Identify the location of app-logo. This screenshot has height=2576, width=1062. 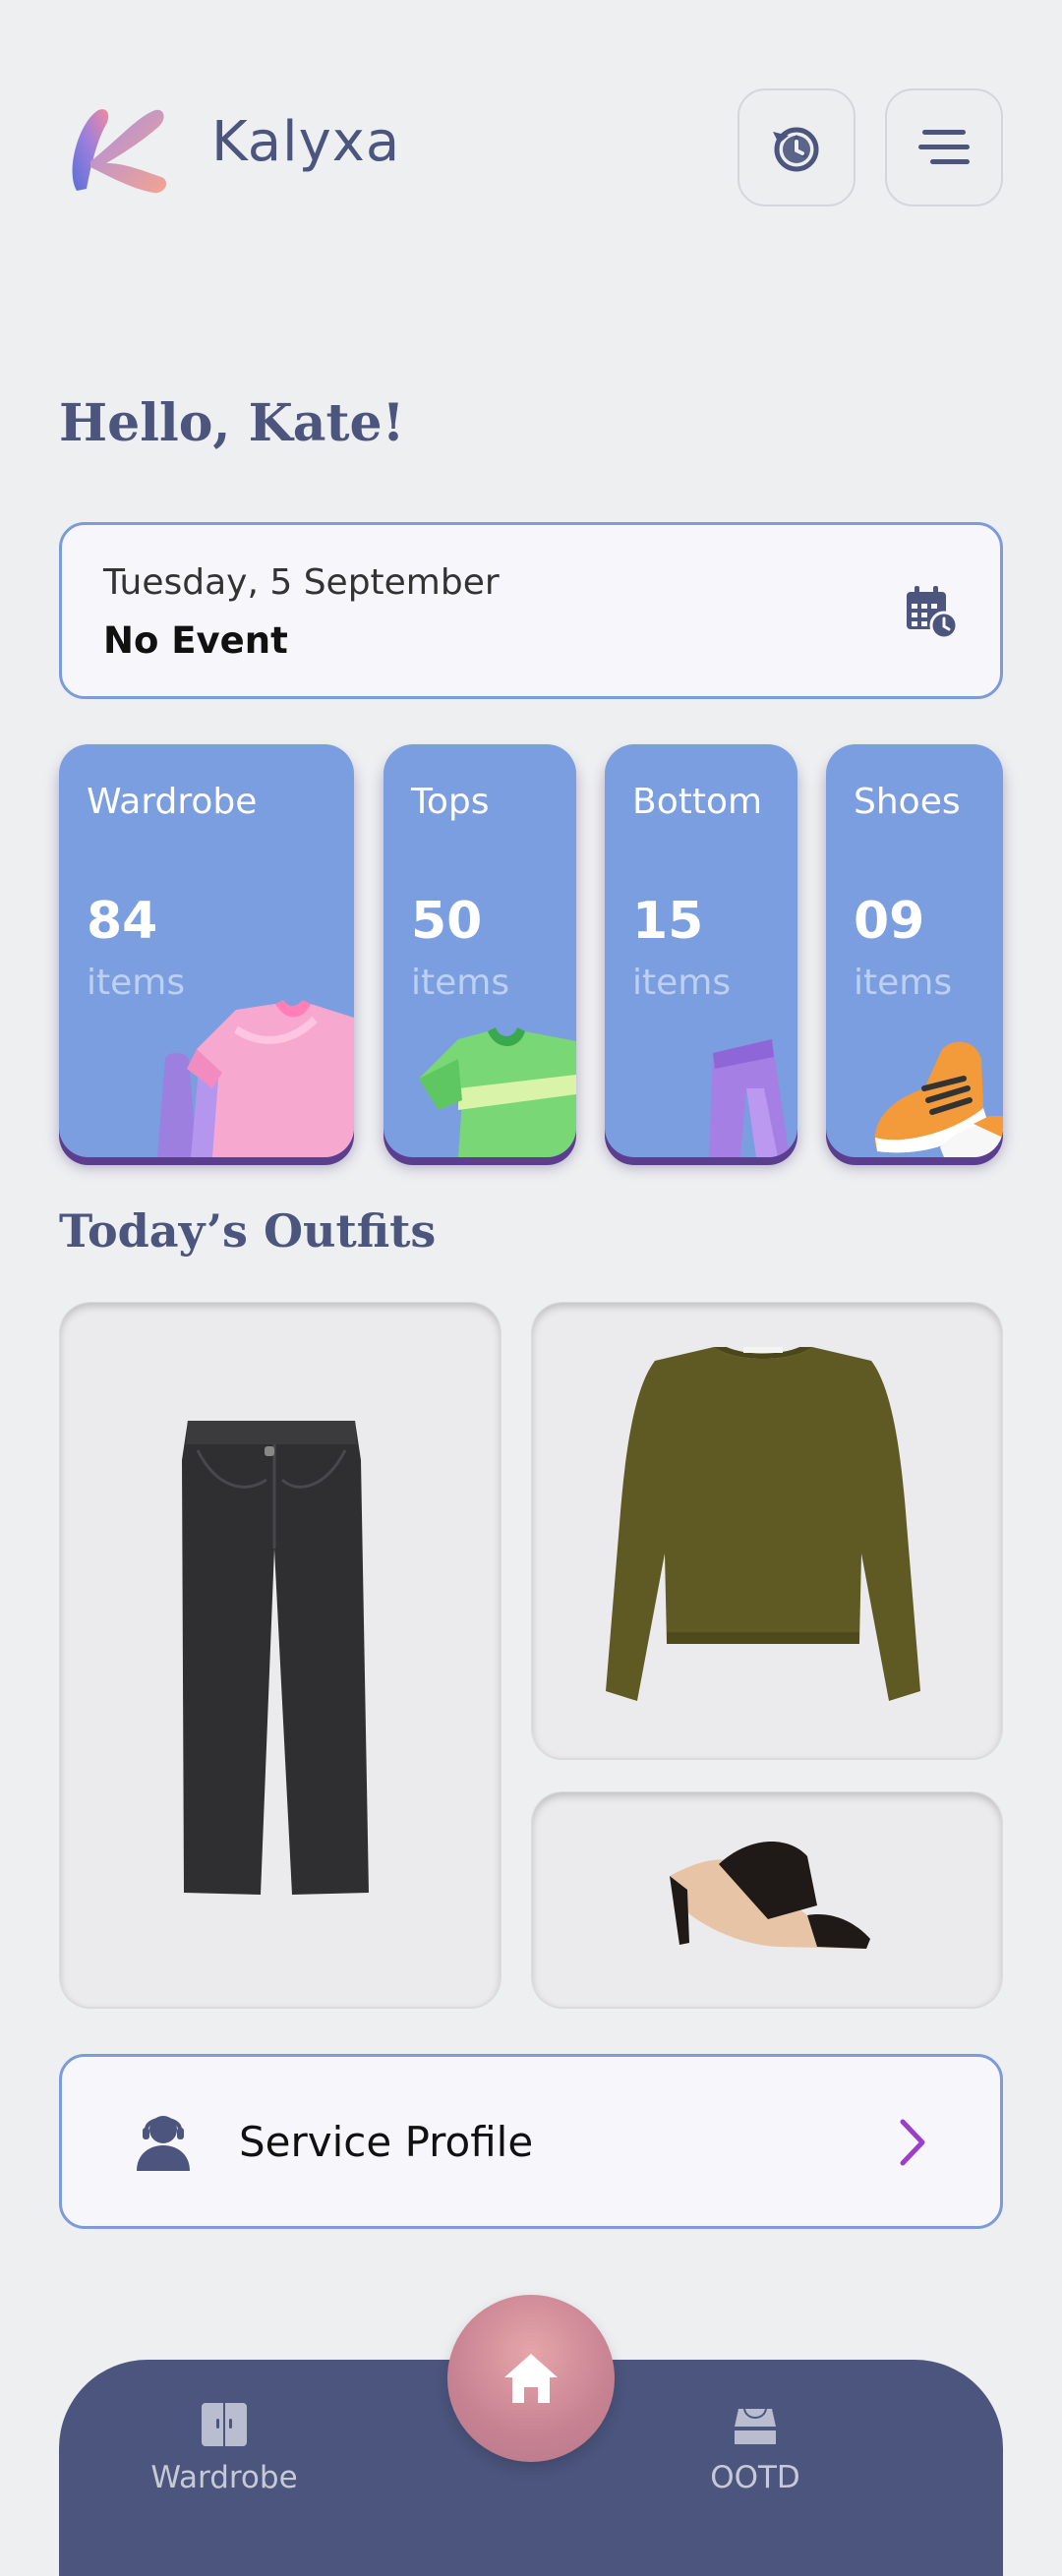
(122, 151).